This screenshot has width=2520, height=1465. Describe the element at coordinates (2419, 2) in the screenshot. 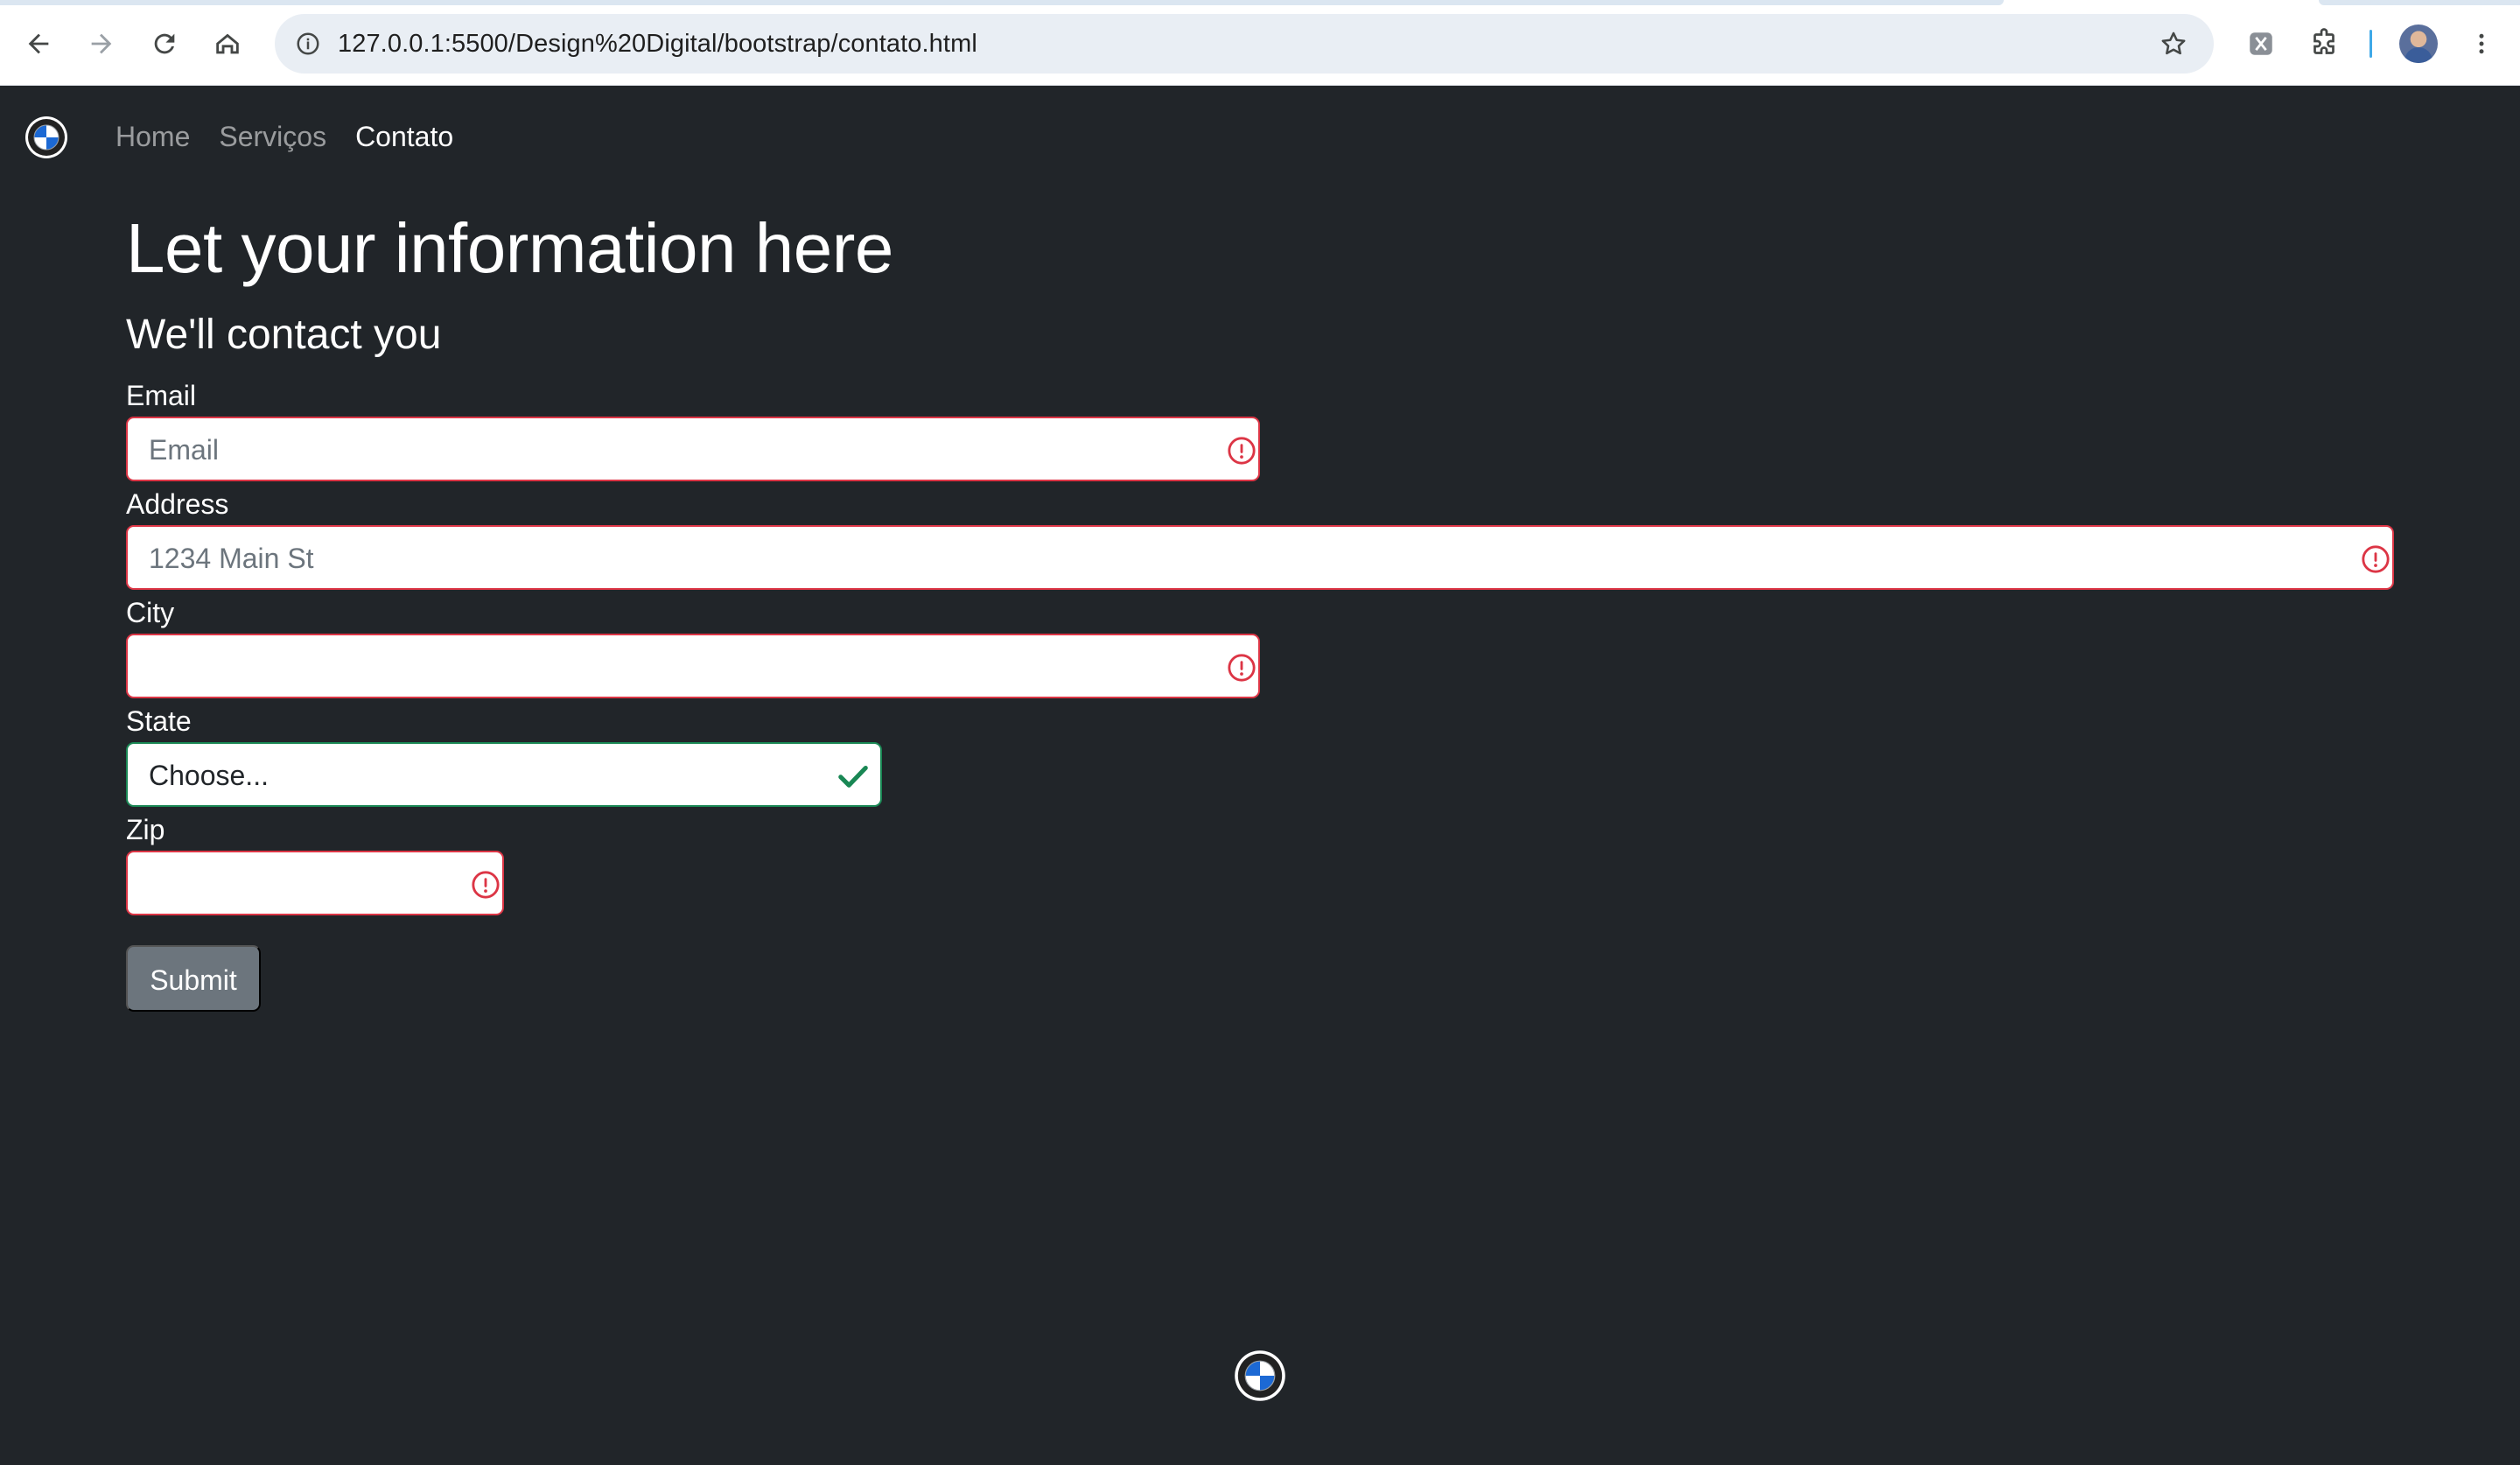

I see `tabstrip-edge-right` at that location.